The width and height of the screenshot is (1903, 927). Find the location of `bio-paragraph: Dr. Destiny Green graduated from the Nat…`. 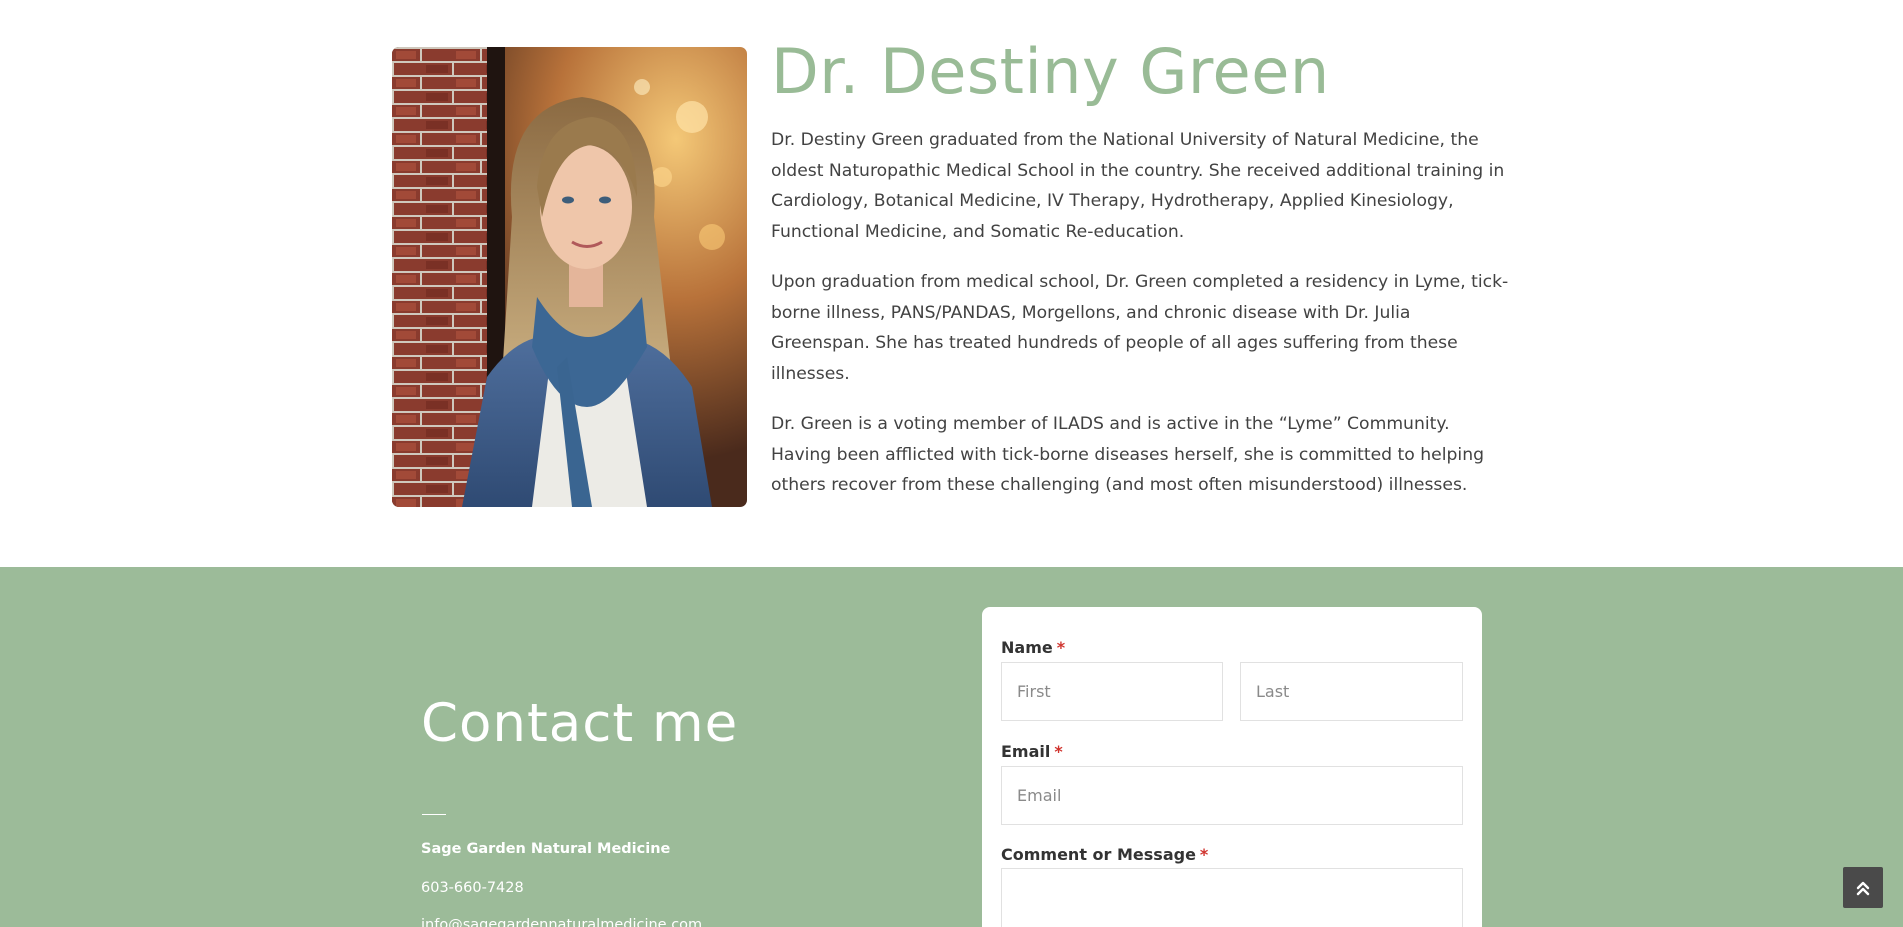

bio-paragraph: Dr. Destiny Green graduated from the Nat… is located at coordinates (1138, 186).